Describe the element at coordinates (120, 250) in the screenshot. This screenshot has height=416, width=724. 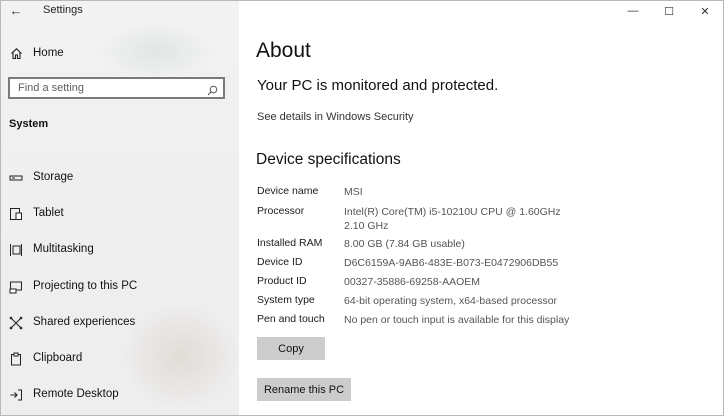
I see `sidebar-item-multitasking: Multitasking` at that location.